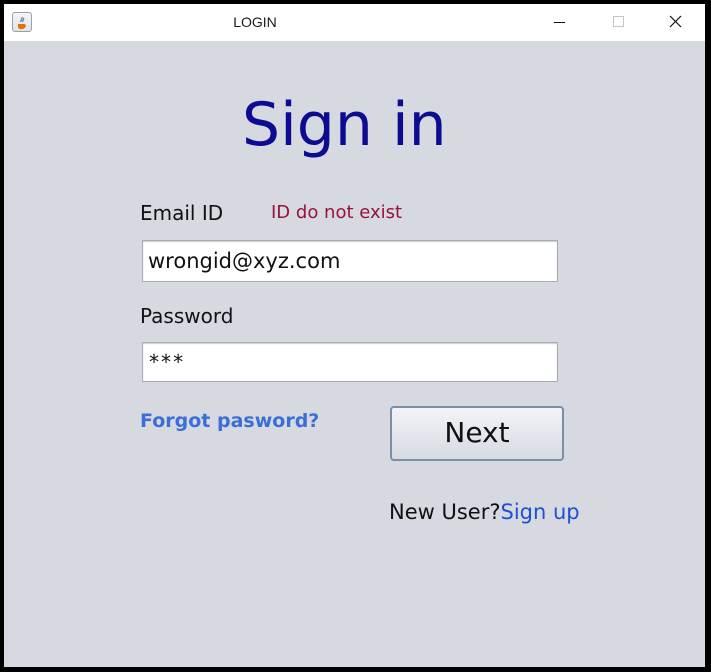 This screenshot has height=672, width=711. What do you see at coordinates (540, 512) in the screenshot?
I see `sign-up-link: Sign up` at bounding box center [540, 512].